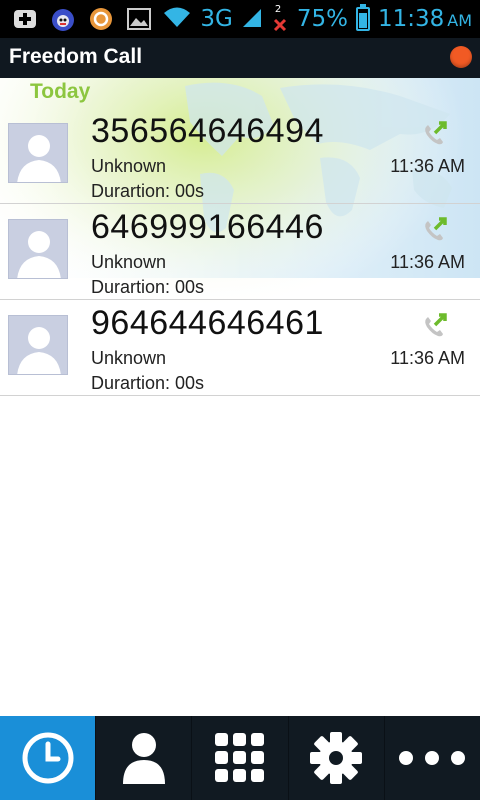 This screenshot has width=480, height=800. I want to click on status-bar: 3G 2 75% 11:38 AM, so click(240, 19).